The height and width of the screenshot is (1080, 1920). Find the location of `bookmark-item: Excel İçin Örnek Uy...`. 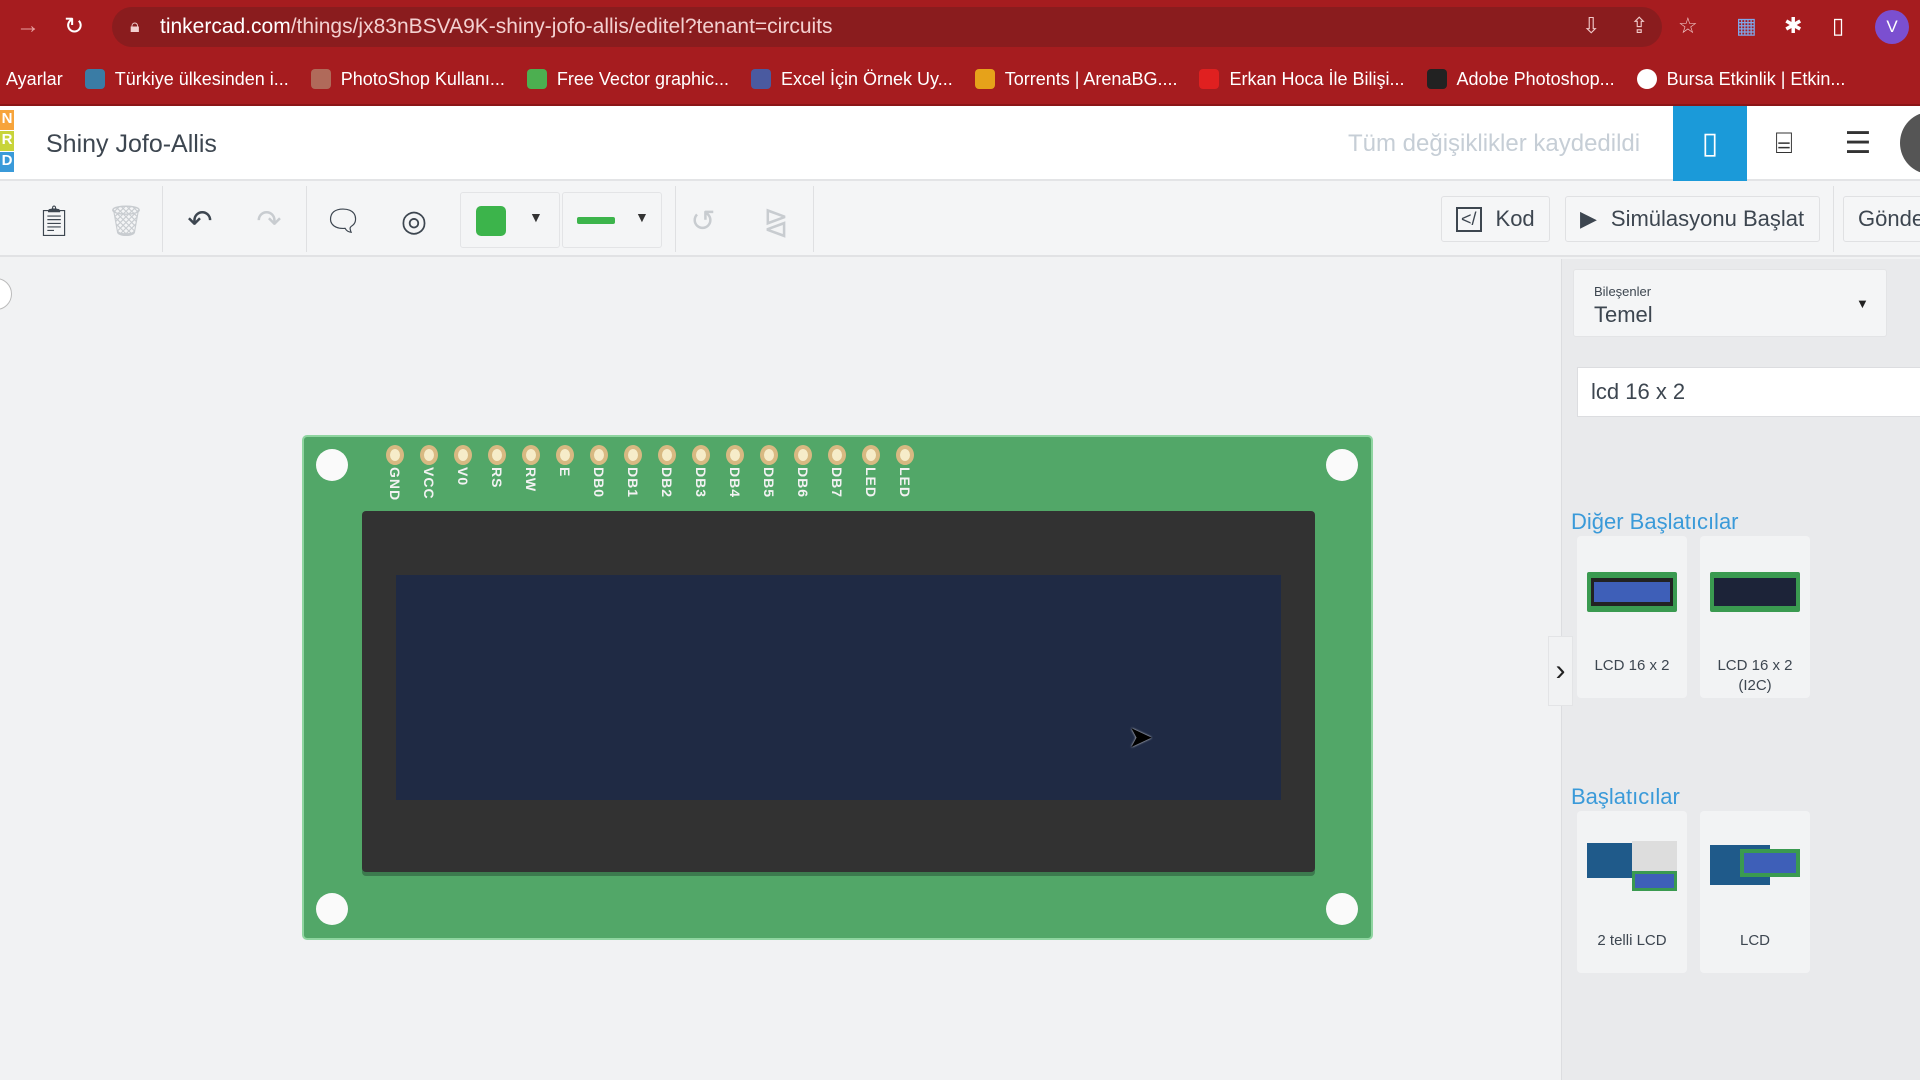

bookmark-item: Excel İçin Örnek Uy... is located at coordinates (852, 79).